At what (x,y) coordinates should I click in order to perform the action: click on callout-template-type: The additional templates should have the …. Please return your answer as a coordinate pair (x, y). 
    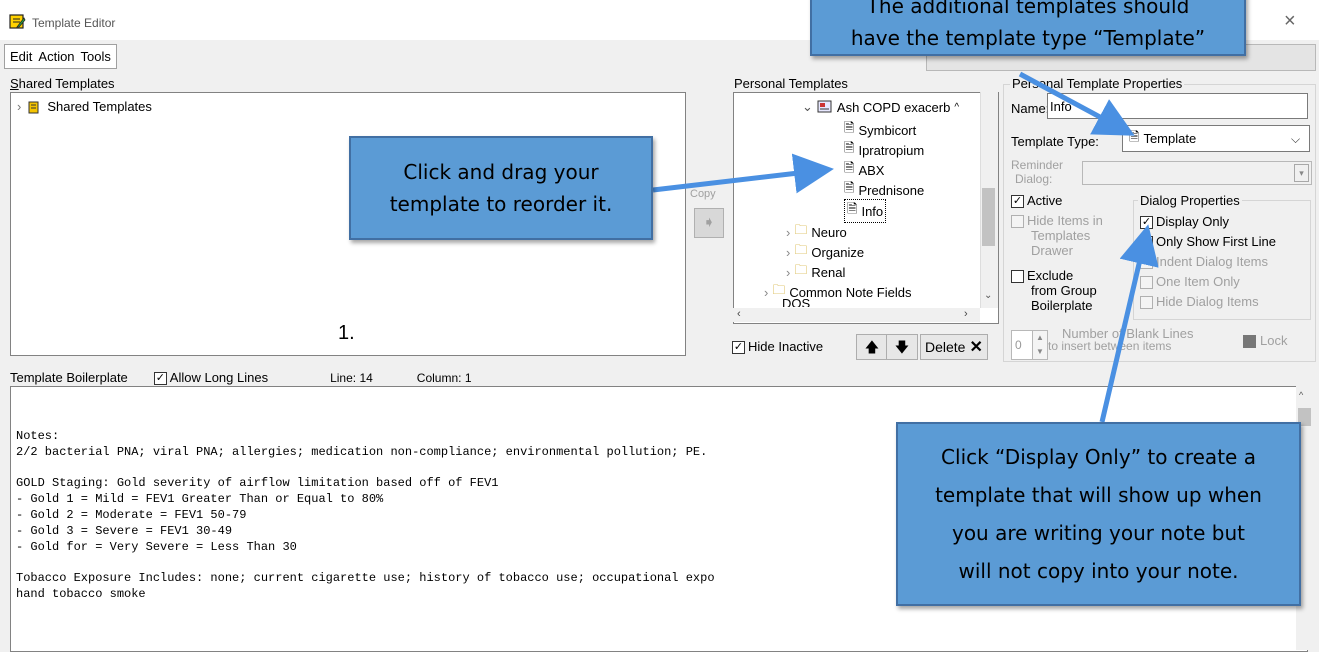
    Looking at the image, I should click on (1028, 28).